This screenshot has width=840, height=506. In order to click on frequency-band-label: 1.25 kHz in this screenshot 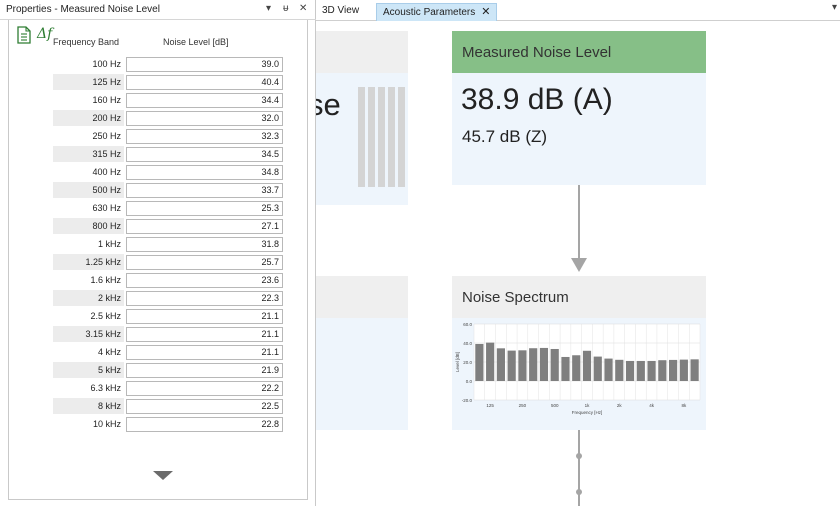, I will do `click(88, 262)`.